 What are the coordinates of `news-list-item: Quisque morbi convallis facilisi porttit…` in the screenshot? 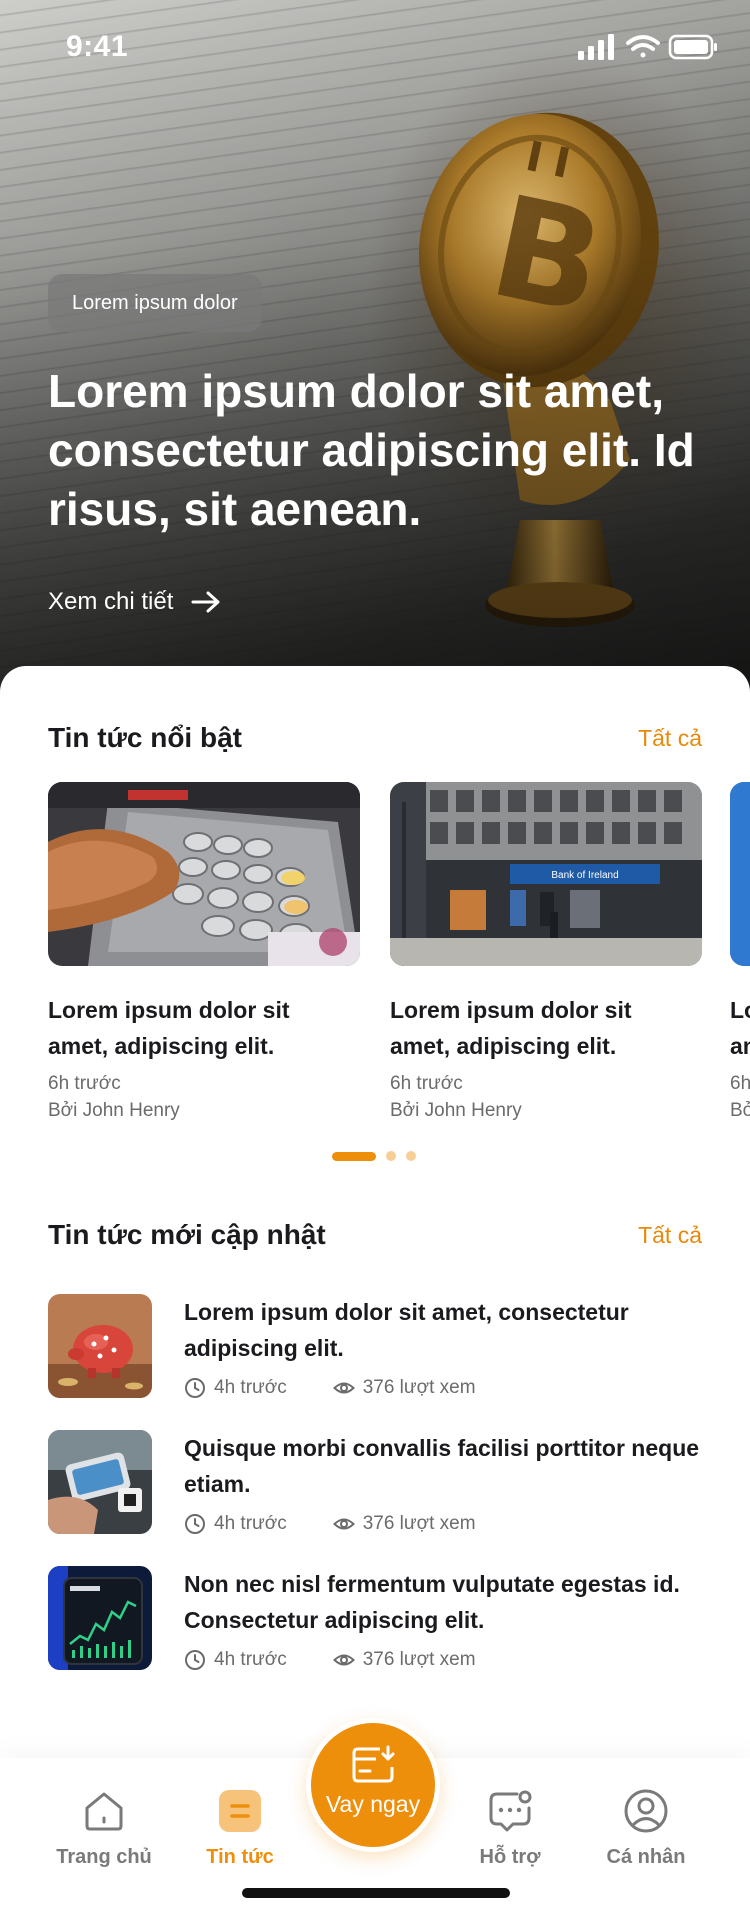 It's located at (375, 1482).